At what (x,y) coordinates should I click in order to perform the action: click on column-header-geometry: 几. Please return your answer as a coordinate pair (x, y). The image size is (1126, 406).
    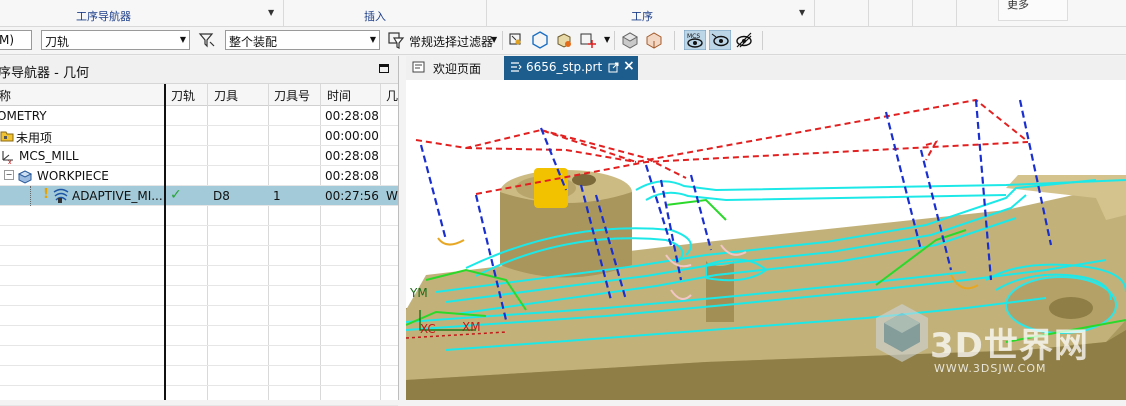
    Looking at the image, I should click on (392, 95).